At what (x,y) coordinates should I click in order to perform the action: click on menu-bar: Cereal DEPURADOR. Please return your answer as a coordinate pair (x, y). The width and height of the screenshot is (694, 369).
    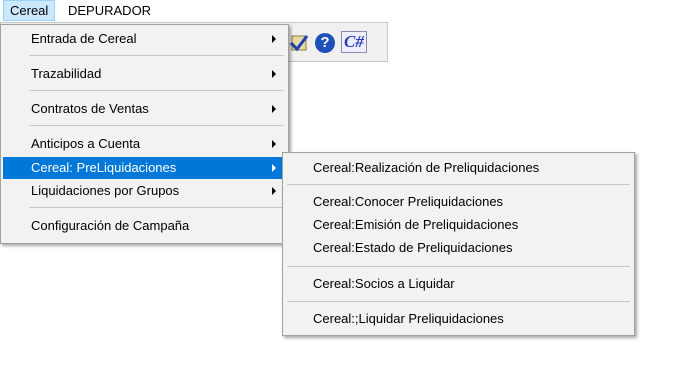
    Looking at the image, I should click on (347, 10).